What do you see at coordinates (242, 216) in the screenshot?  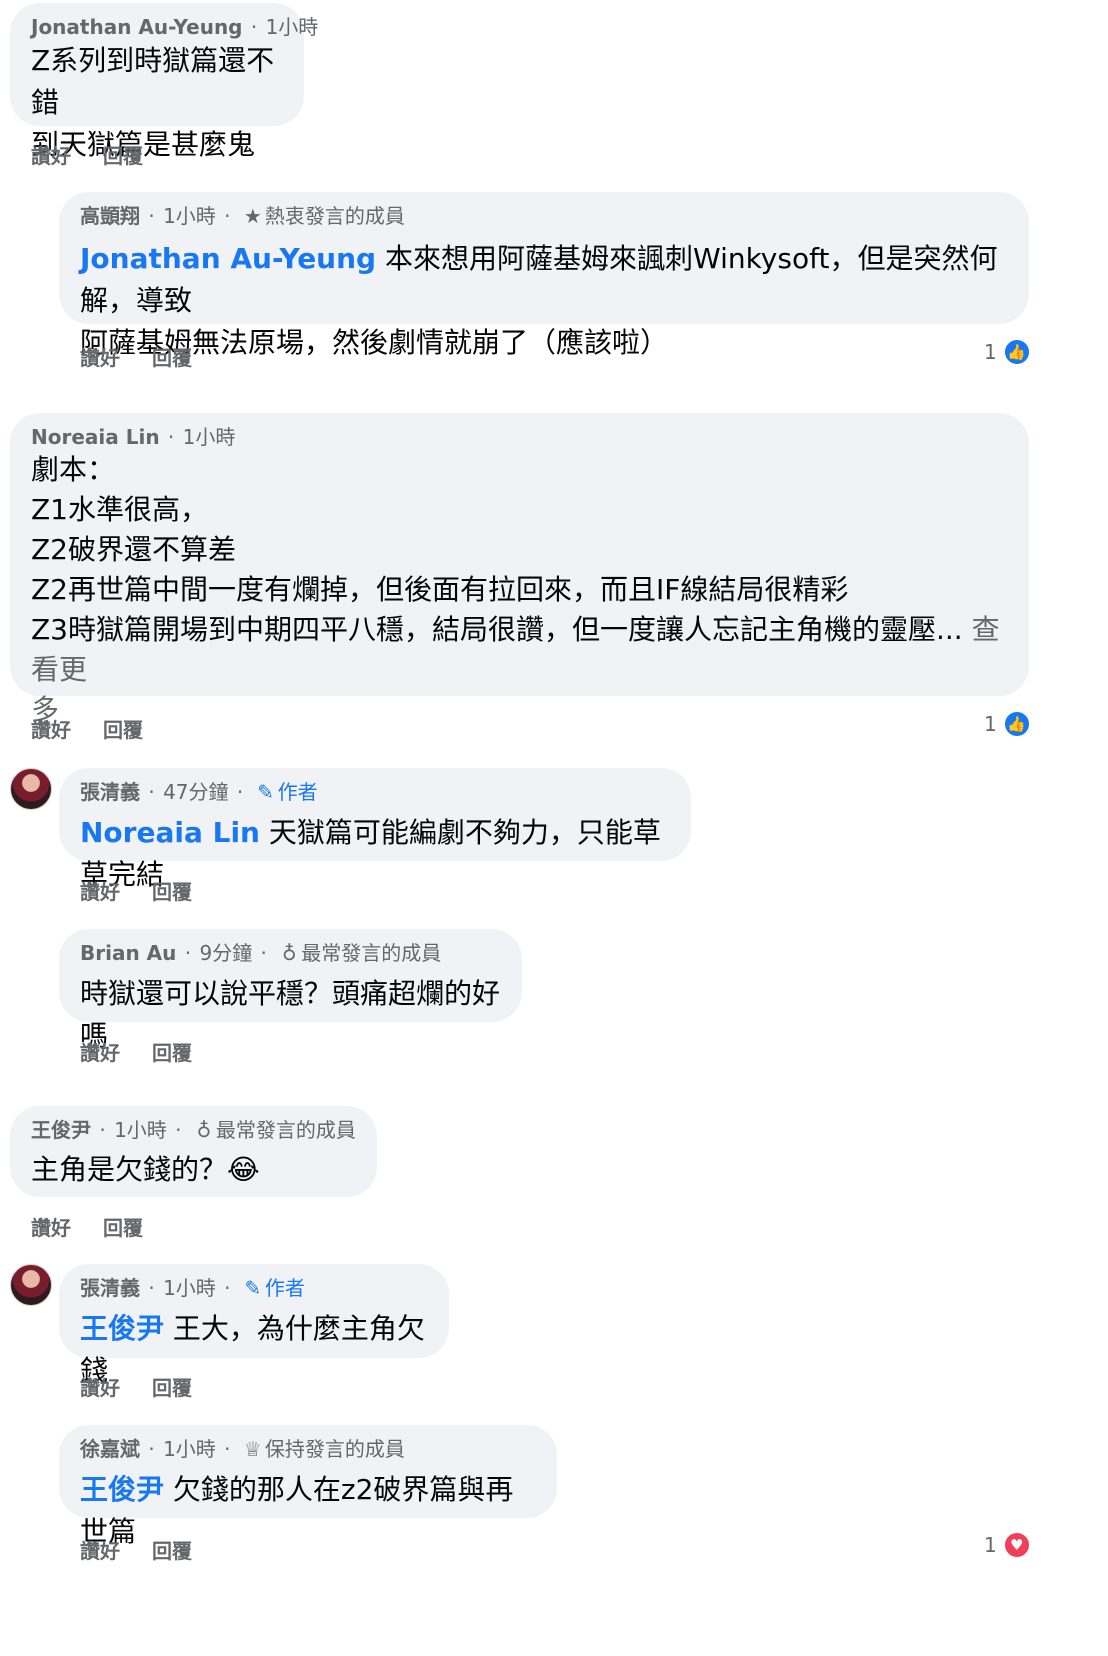 I see `comment-meta: 高顗翔 · 1小時 · ★ 熱衷發言的成員` at bounding box center [242, 216].